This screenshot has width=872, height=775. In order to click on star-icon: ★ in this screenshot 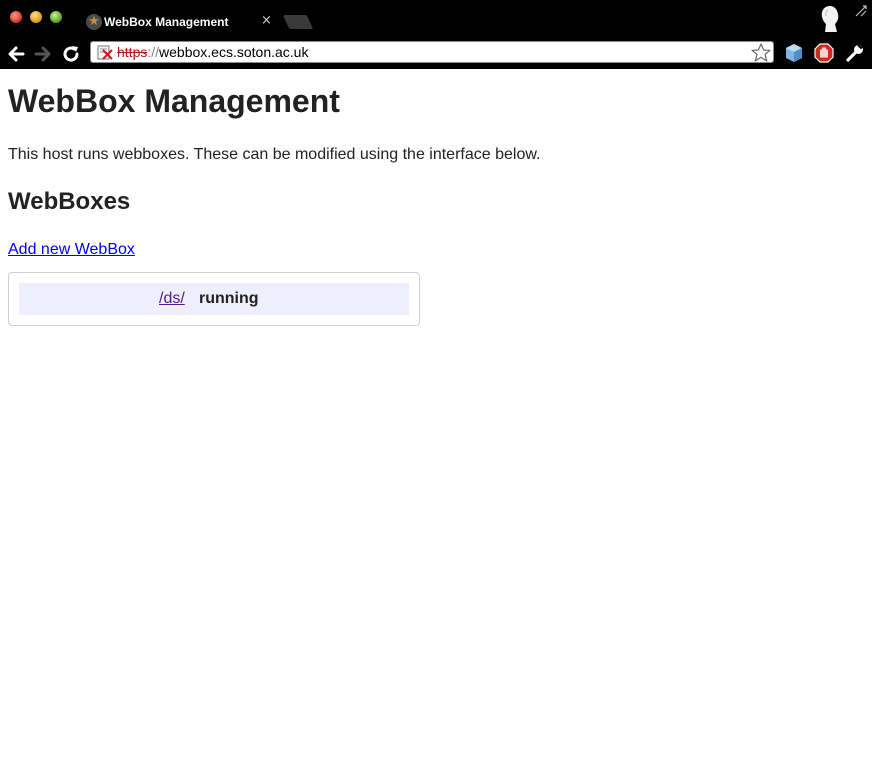, I will do `click(94, 22)`.